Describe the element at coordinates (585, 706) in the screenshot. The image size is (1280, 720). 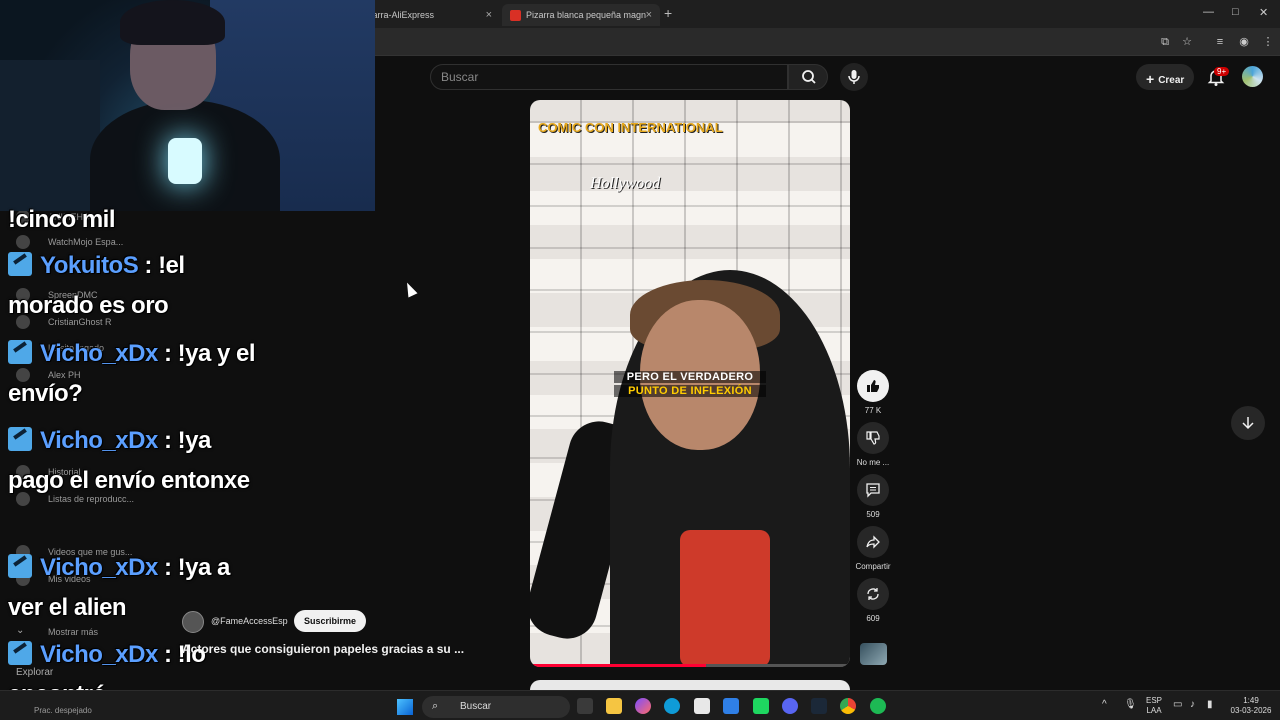
I see `task-view-icon` at that location.